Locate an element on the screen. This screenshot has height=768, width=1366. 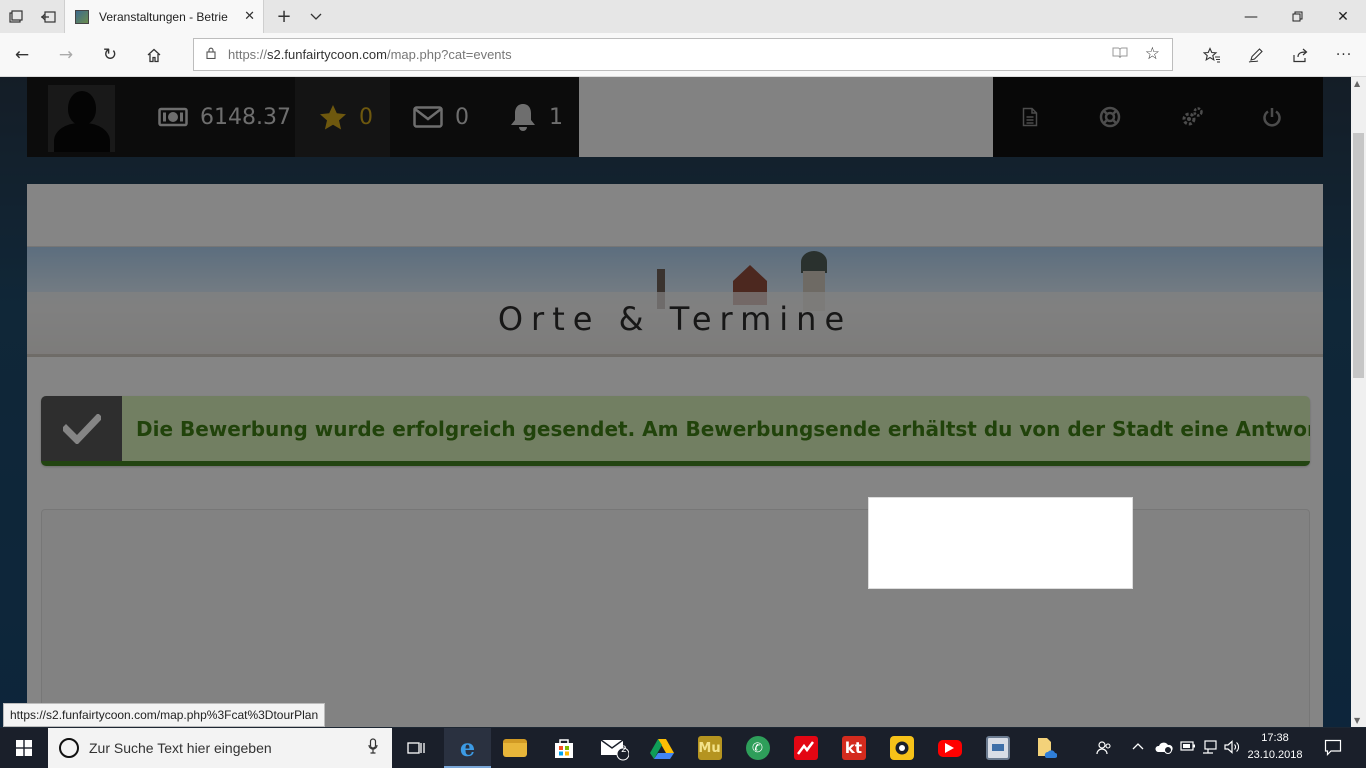
page-scrollbar: ▲ ▼ is located at coordinates (1358, 402).